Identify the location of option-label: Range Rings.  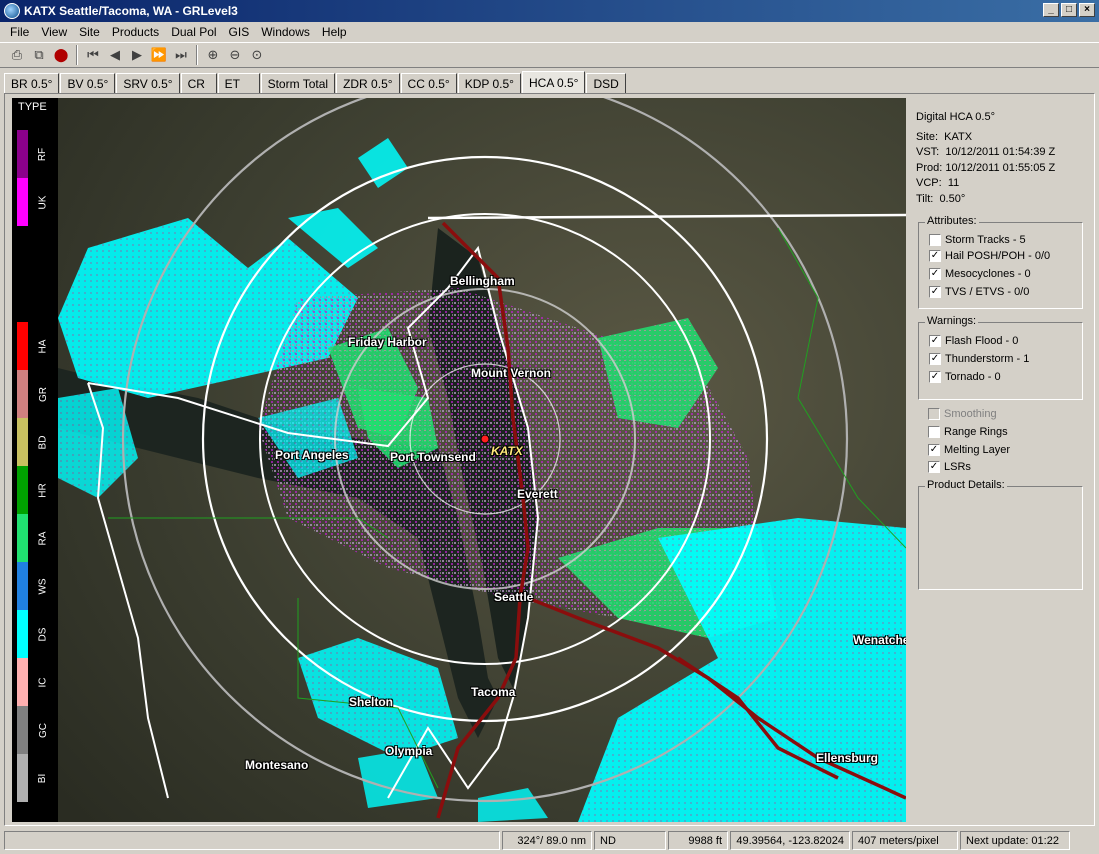
(976, 432).